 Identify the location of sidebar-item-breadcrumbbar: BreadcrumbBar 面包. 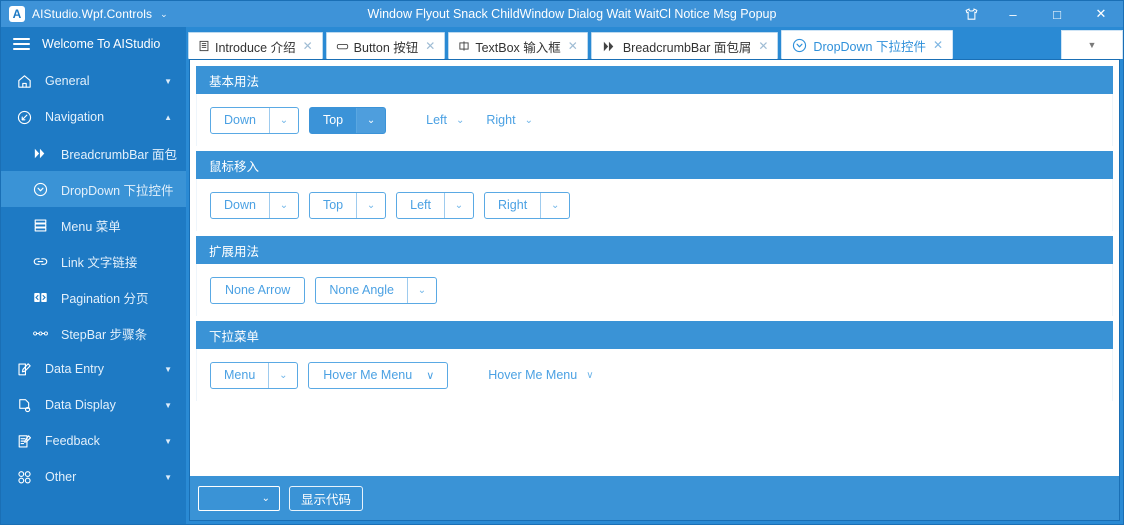
(93, 153).